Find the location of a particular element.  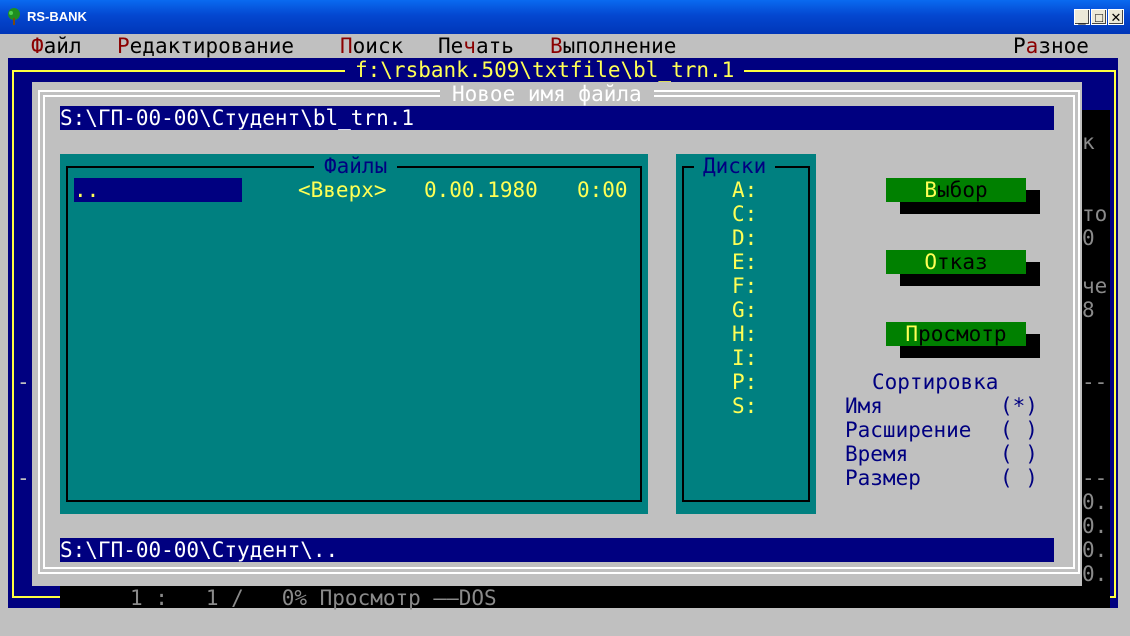

filename-input: S:\ГП-00-00\Студент\bl_trn.1 is located at coordinates (557, 118).